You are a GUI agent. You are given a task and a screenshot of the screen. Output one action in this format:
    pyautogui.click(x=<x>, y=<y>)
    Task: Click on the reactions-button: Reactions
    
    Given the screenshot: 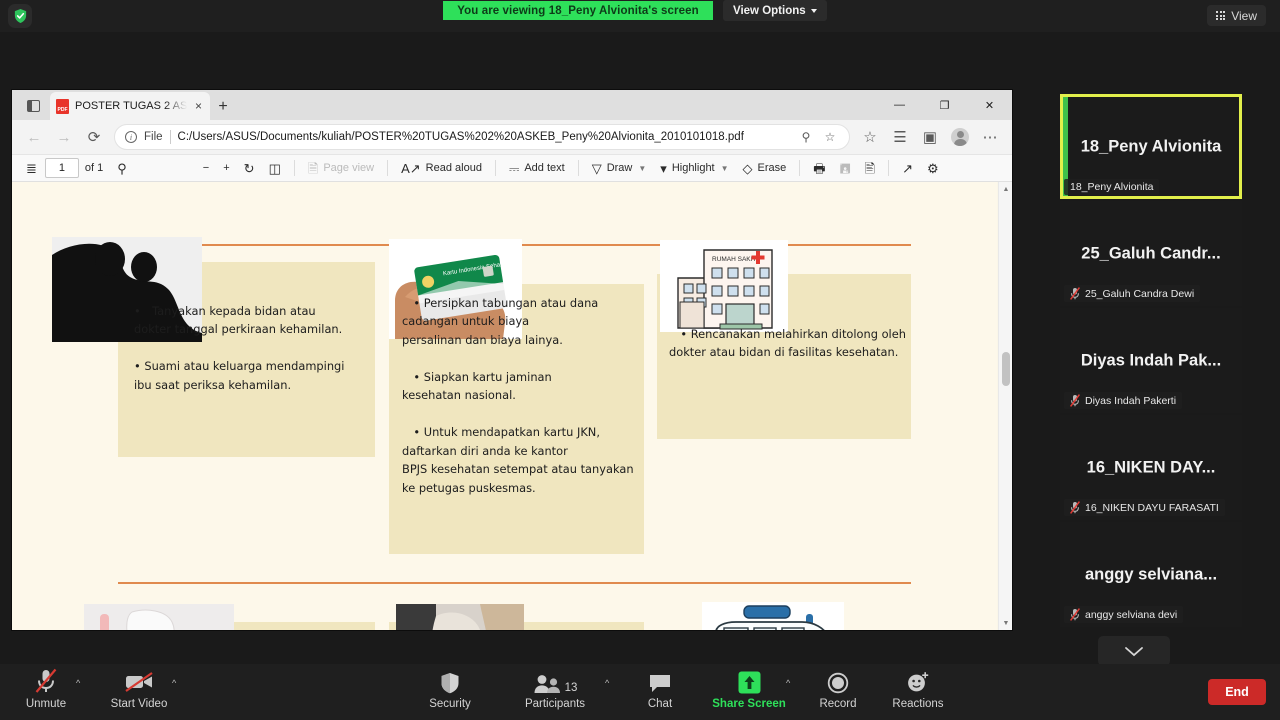 What is the action you would take?
    pyautogui.click(x=918, y=689)
    